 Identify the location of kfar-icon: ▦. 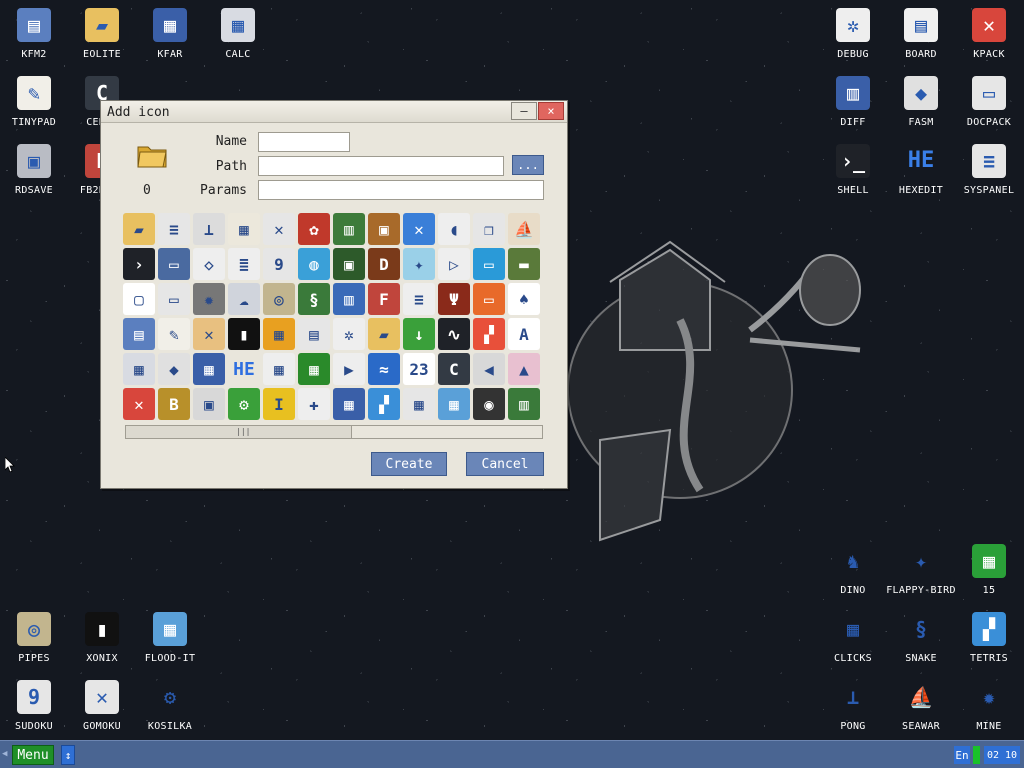
(209, 369).